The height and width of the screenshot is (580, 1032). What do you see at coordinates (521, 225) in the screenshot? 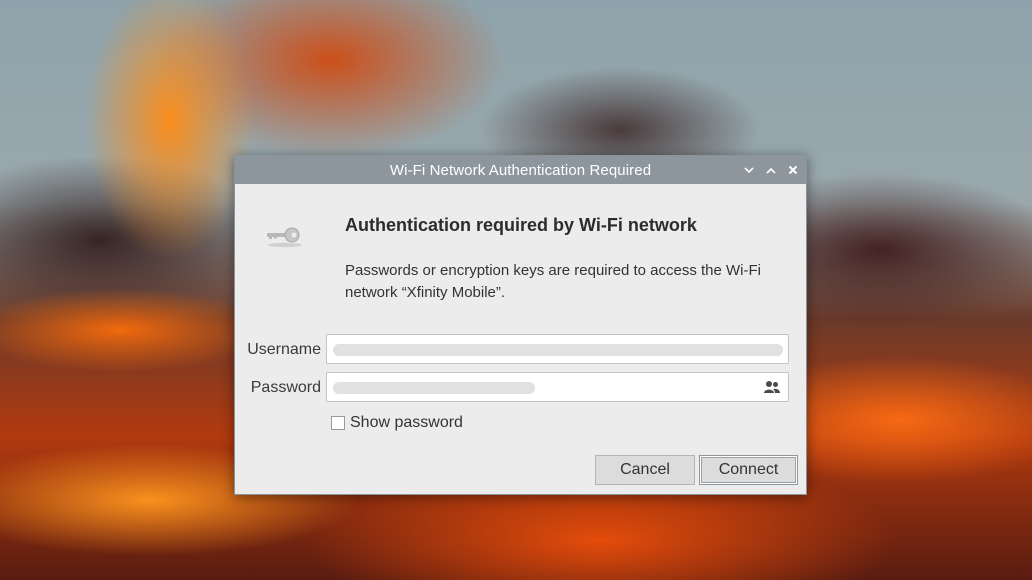
I see `dialog-heading: Authentication required by Wi-Fi network` at bounding box center [521, 225].